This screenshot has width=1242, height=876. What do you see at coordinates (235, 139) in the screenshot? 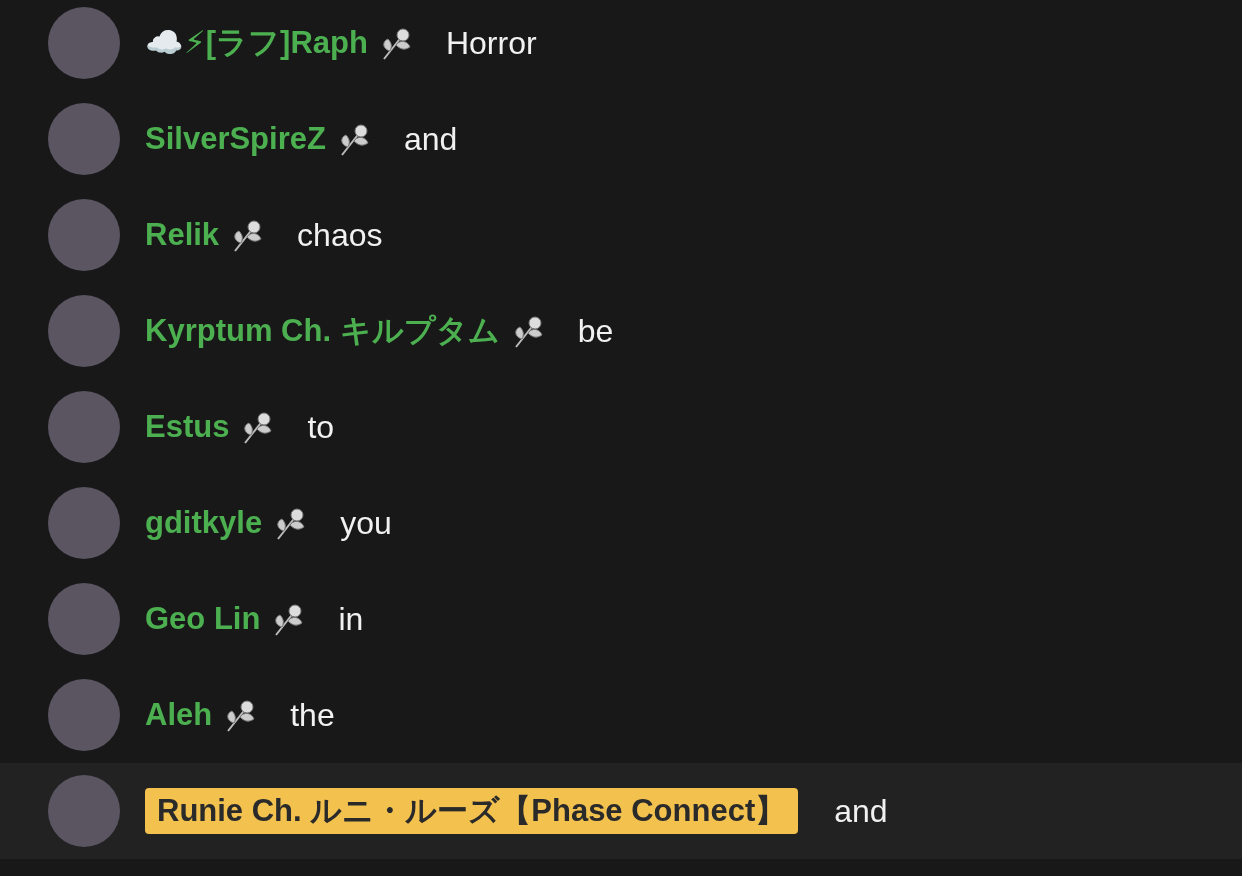
I see `author-name: SilverSpireZ` at bounding box center [235, 139].